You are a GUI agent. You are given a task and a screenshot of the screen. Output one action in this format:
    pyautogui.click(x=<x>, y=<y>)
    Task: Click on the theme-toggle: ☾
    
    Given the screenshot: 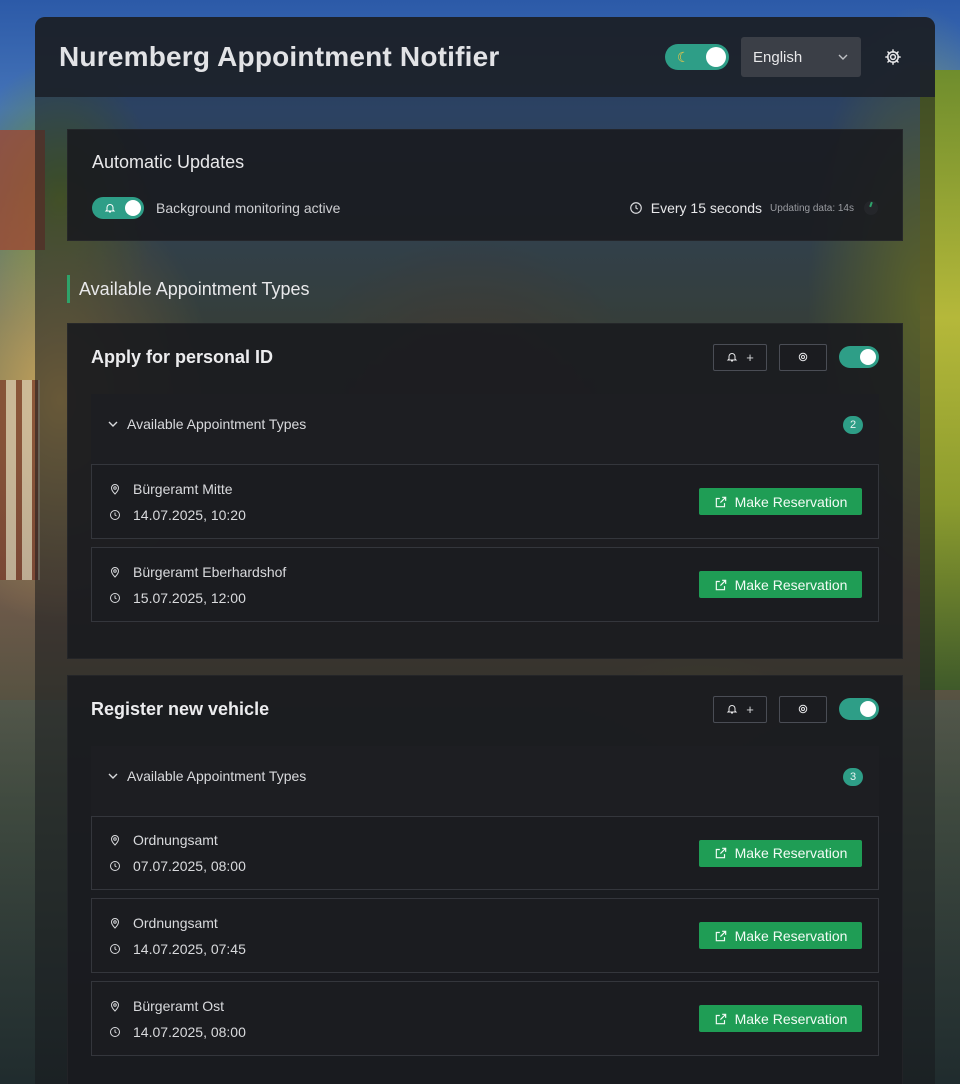 What is the action you would take?
    pyautogui.click(x=697, y=57)
    